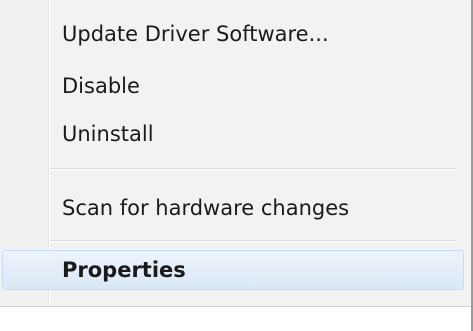 The image size is (473, 331). What do you see at coordinates (101, 86) in the screenshot?
I see `menu-item-disable: Disable` at bounding box center [101, 86].